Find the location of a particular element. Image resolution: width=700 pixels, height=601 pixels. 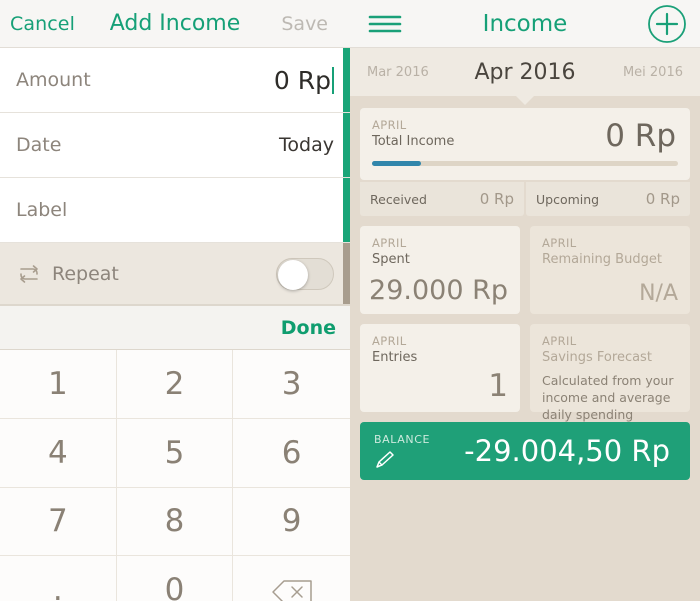

cancel-button: Cancel is located at coordinates (42, 24).